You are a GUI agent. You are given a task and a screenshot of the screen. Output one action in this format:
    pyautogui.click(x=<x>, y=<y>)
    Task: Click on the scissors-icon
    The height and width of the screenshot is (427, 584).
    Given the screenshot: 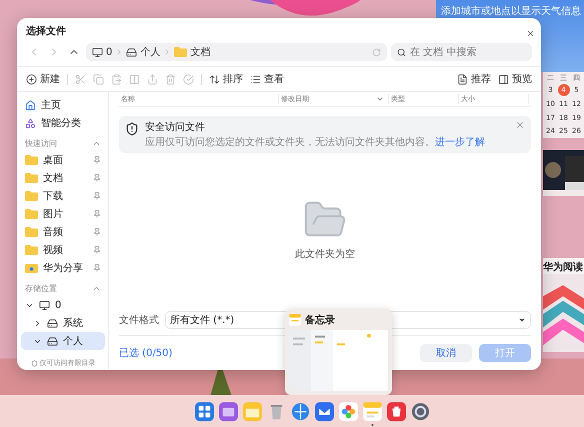 What is the action you would take?
    pyautogui.click(x=80, y=79)
    